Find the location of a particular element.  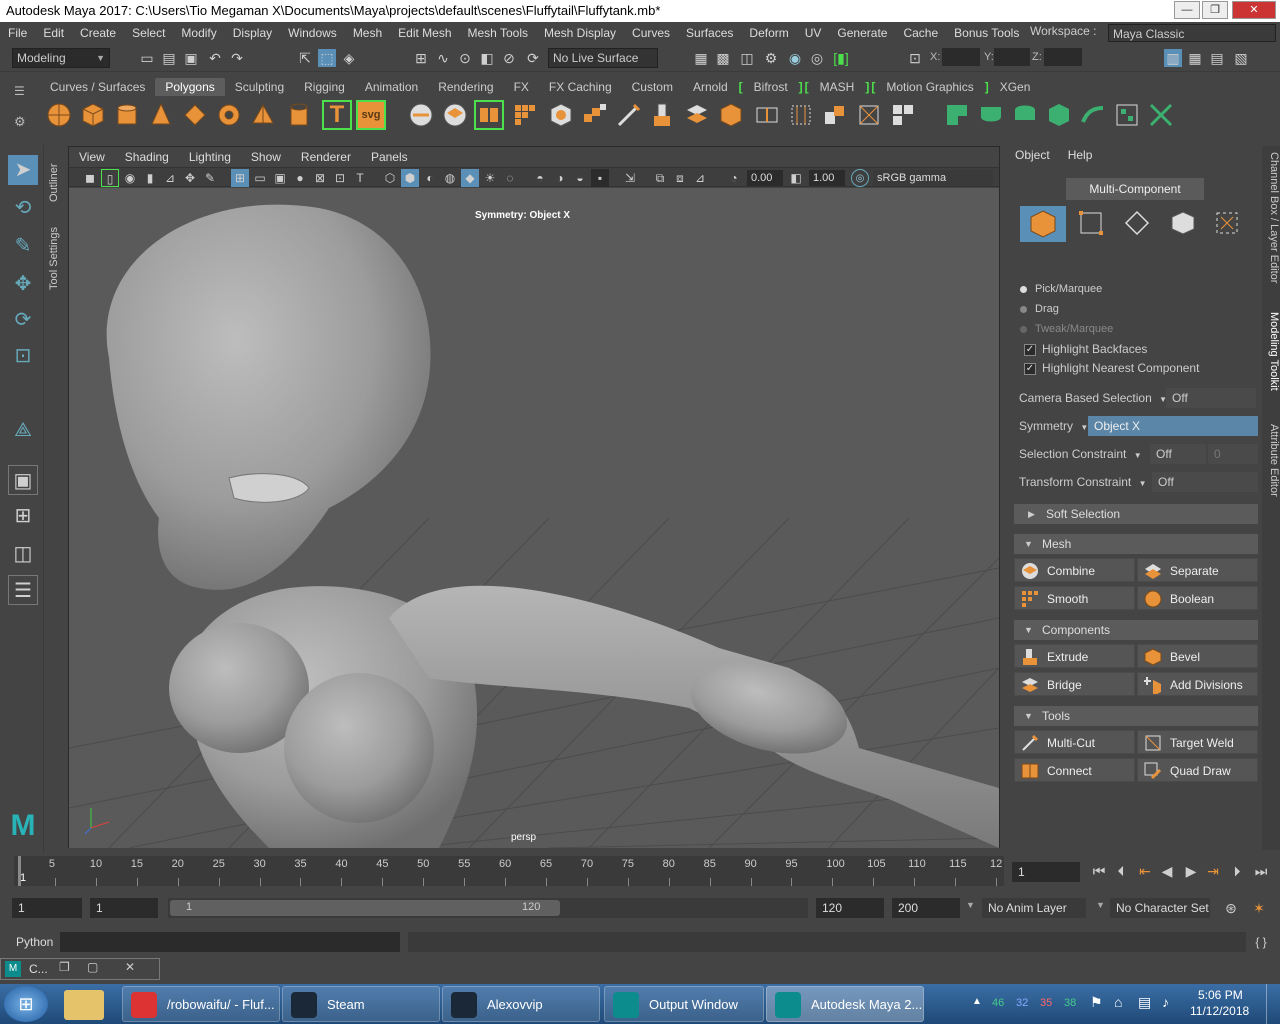

volume-icon: ♪ is located at coordinates (1165, 1002).